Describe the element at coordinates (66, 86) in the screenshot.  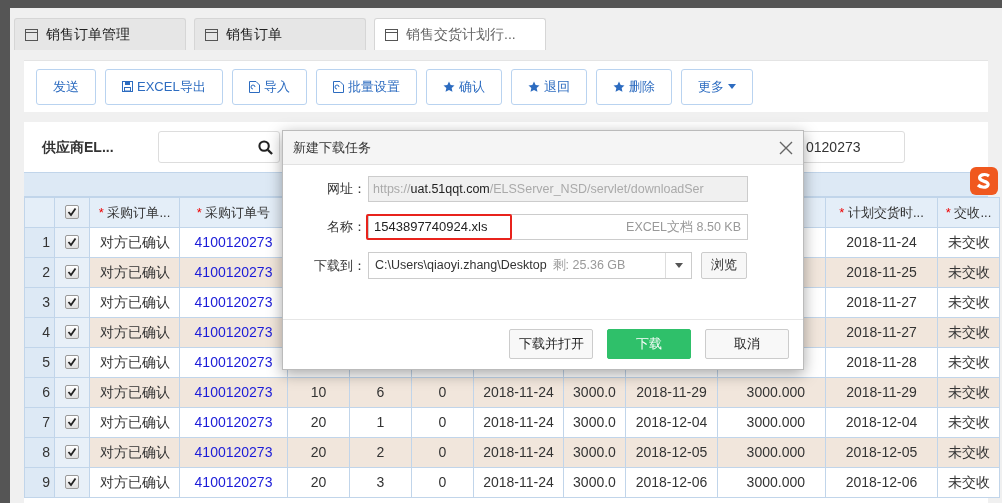
I see `toolbar-button: 发送` at that location.